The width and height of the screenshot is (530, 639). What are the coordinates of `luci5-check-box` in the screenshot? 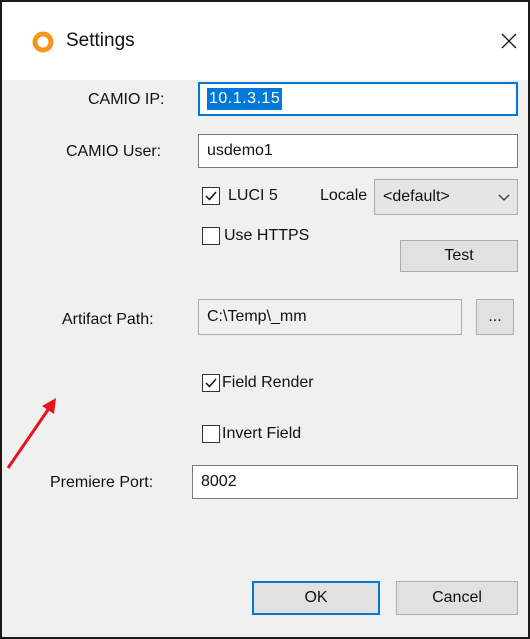 It's located at (211, 196).